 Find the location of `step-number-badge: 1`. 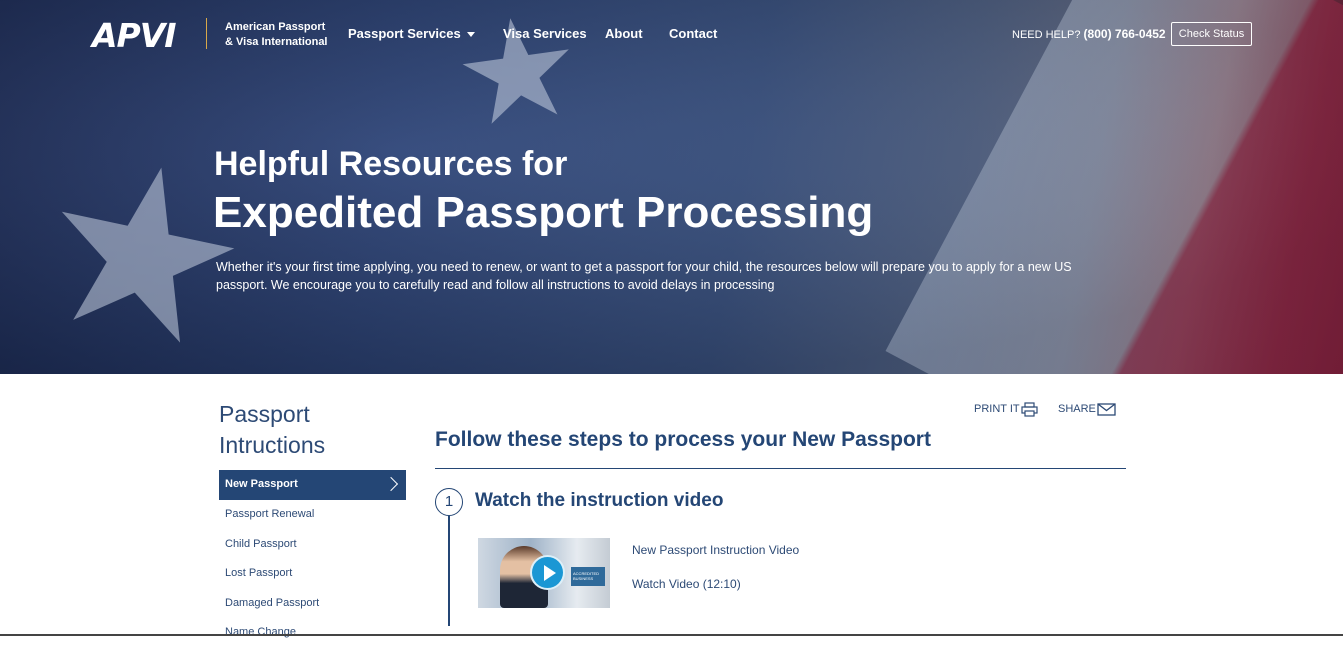

step-number-badge: 1 is located at coordinates (449, 502).